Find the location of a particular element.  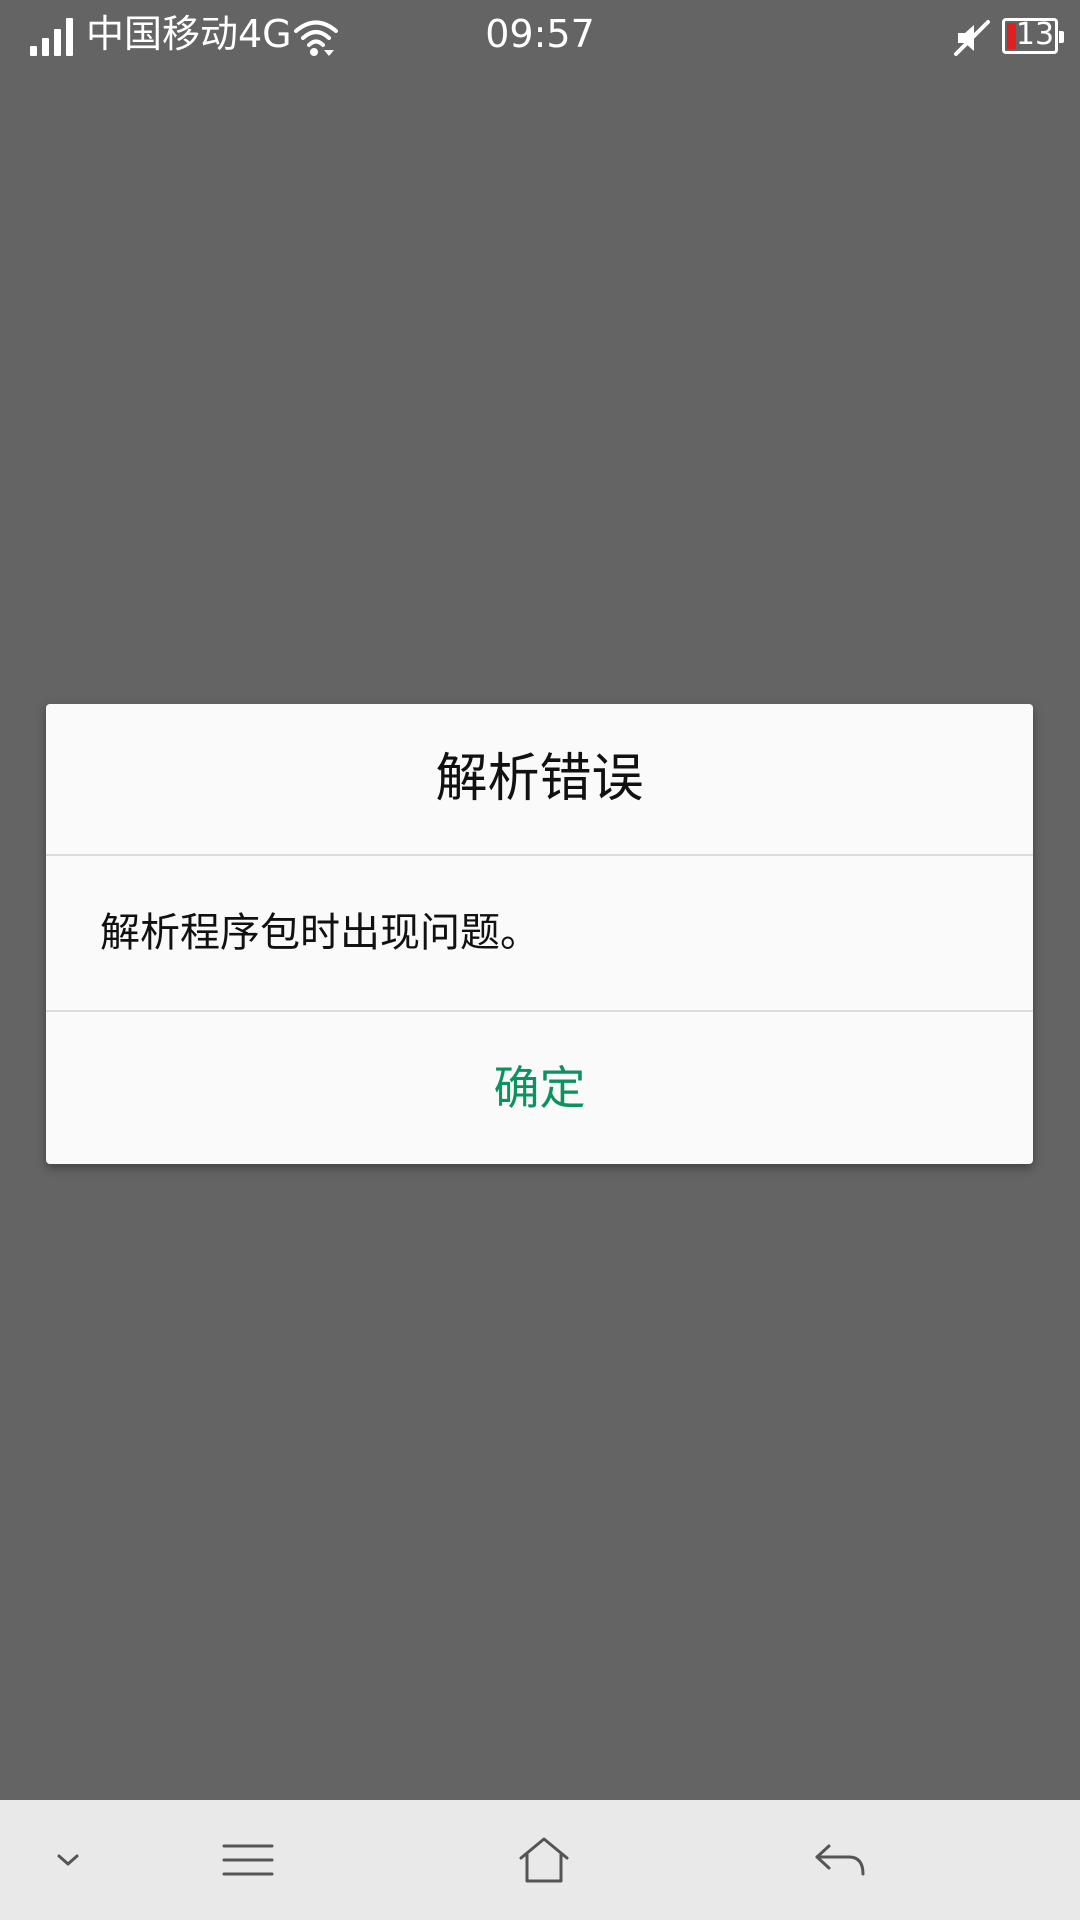

dialog-message: 解析程序包时出现问题。 is located at coordinates (320, 933).